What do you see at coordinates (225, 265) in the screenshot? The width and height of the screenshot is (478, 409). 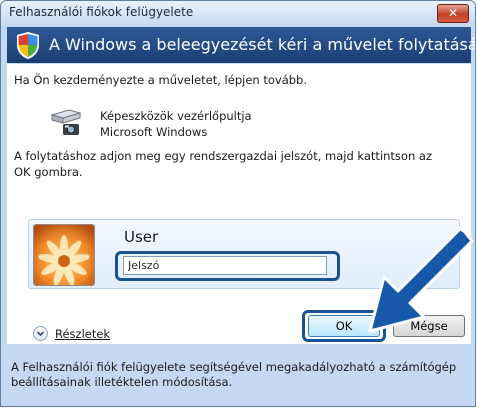 I see `password-field` at bounding box center [225, 265].